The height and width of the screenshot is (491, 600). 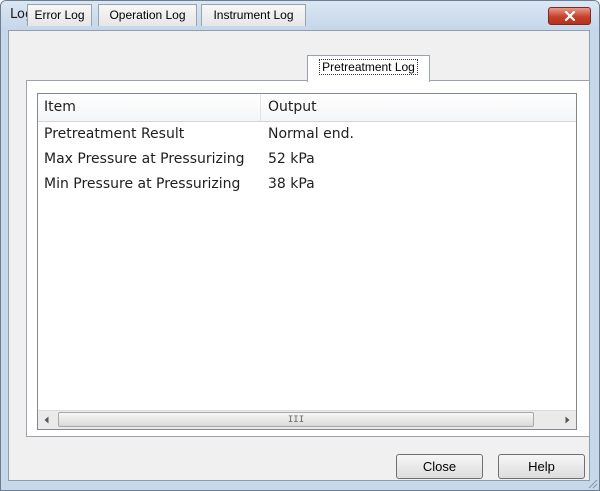 I want to click on tab-instrument-log: Instrument Log, so click(x=253, y=15).